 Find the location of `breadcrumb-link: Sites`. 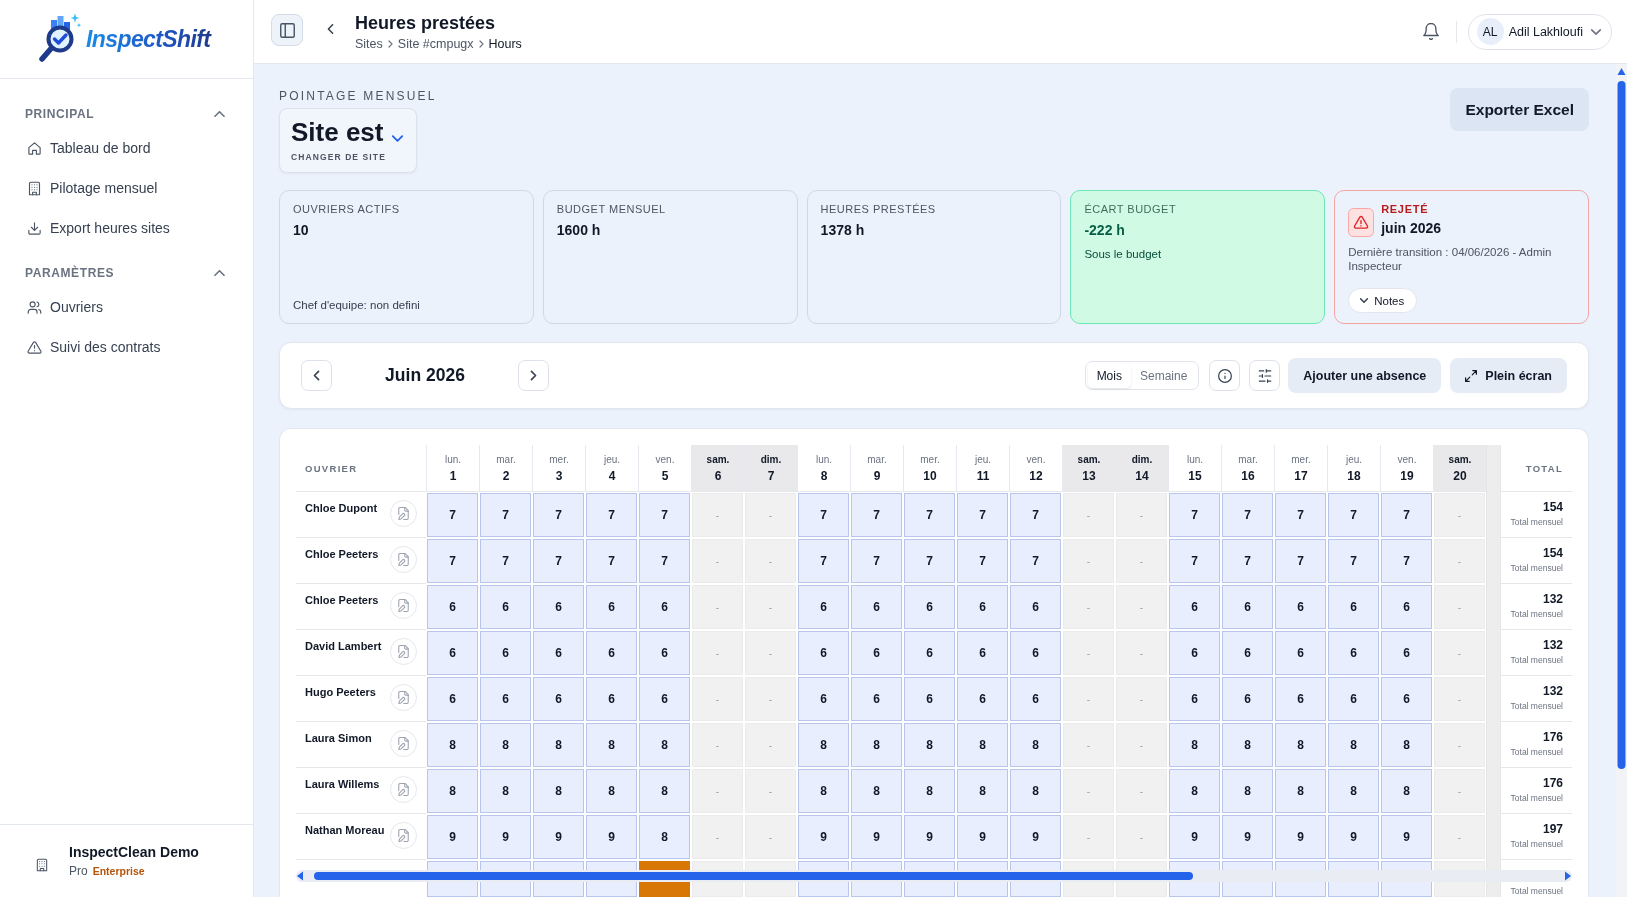

breadcrumb-link: Sites is located at coordinates (369, 43).